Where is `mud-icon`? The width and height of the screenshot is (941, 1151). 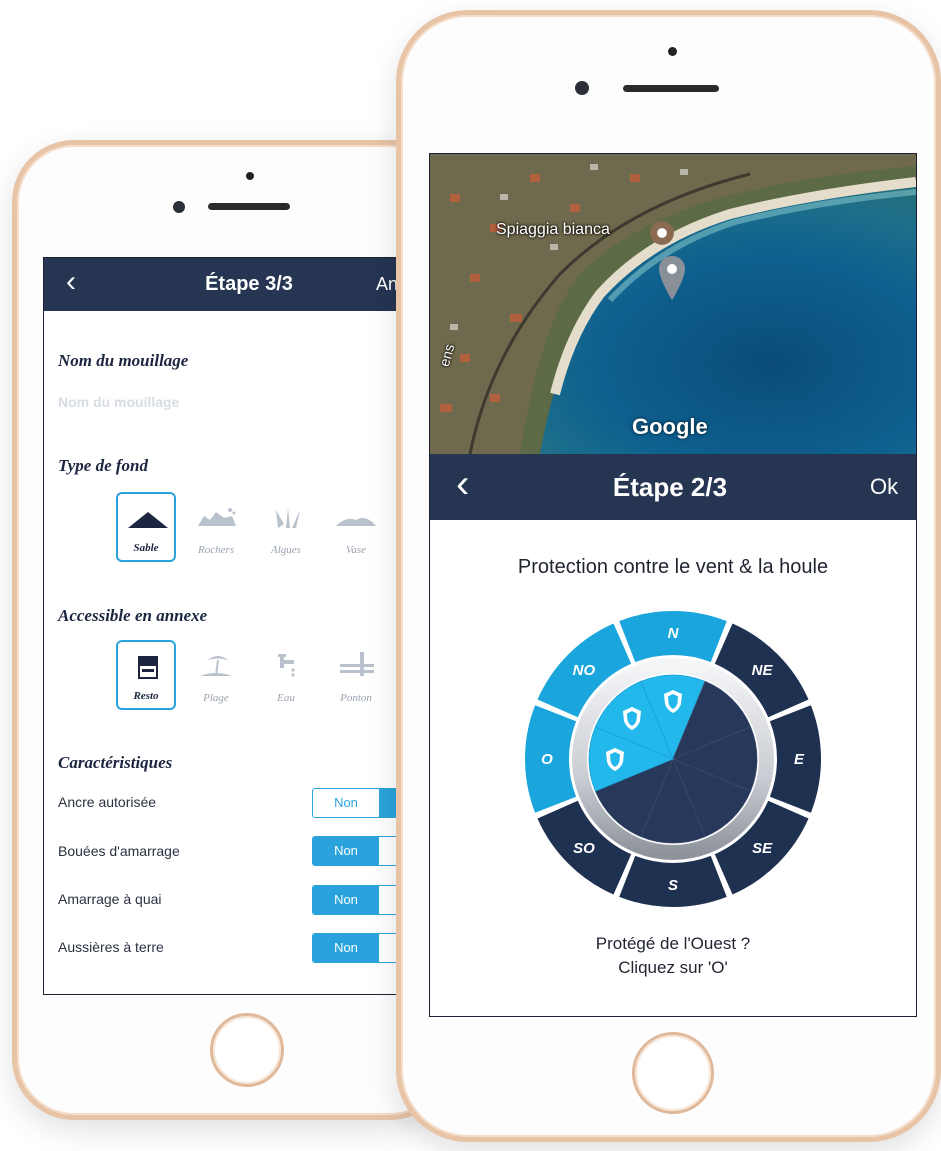 mud-icon is located at coordinates (356, 522).